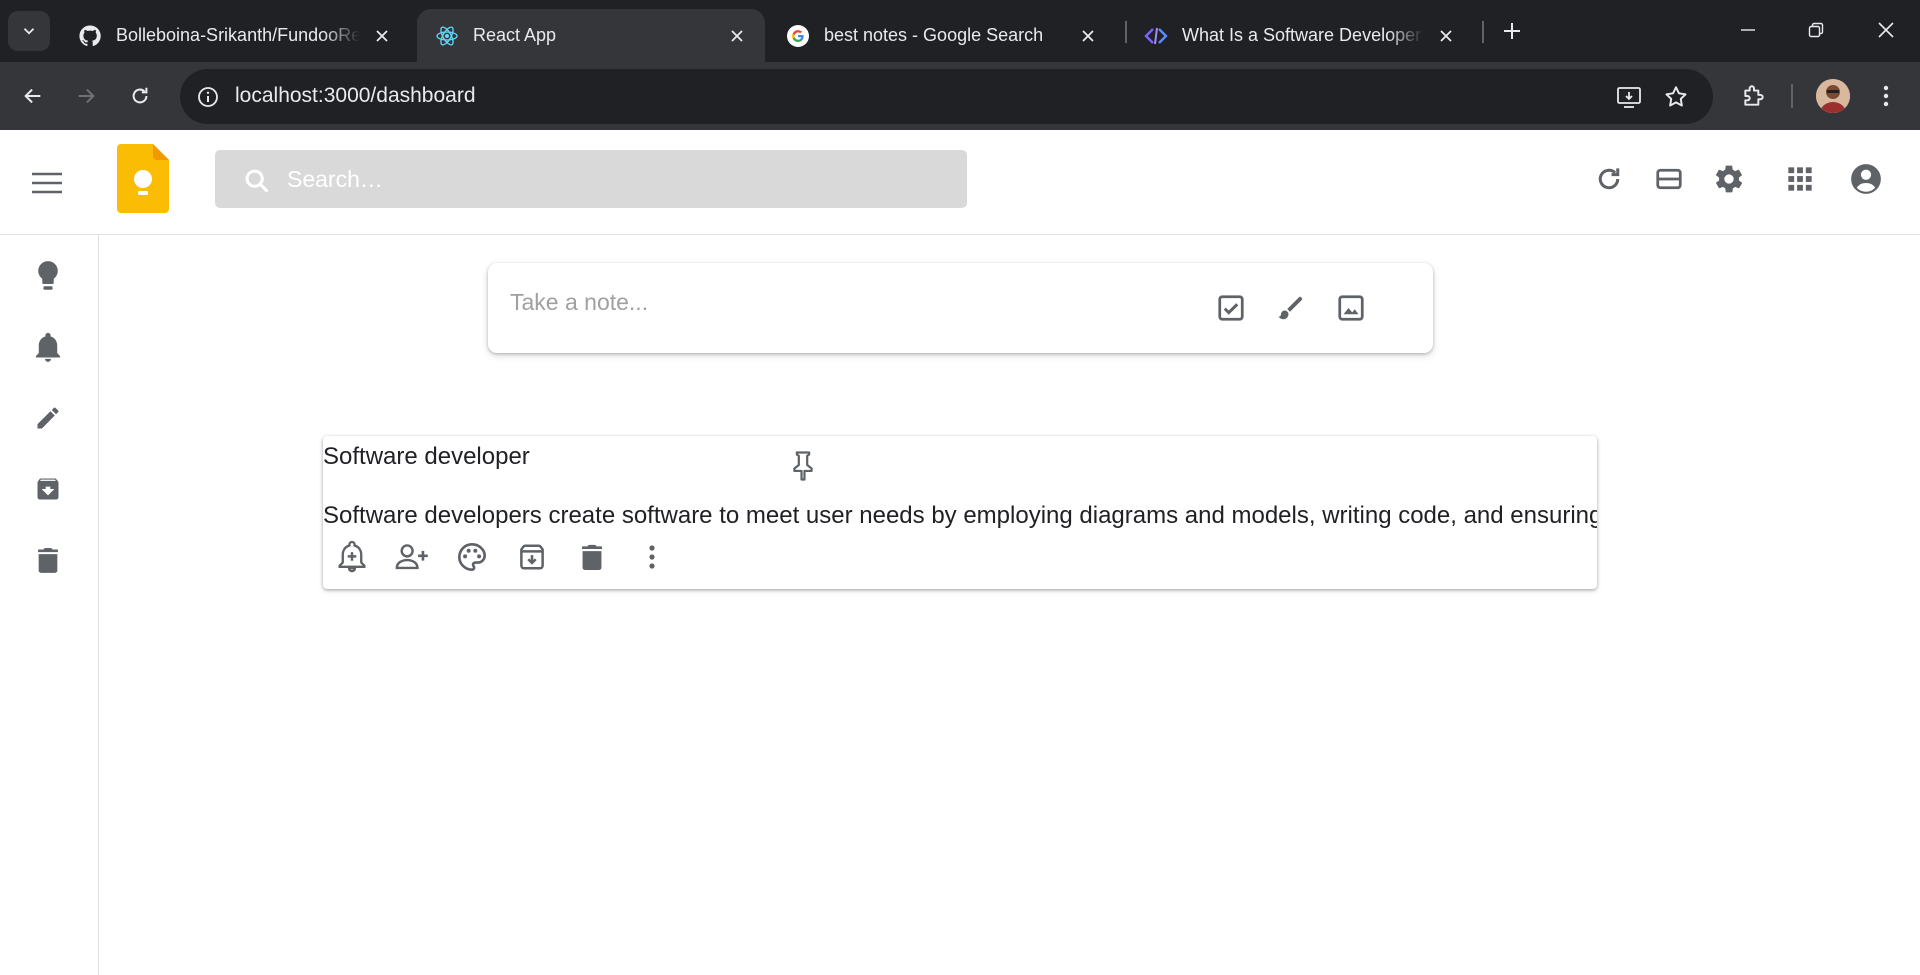 This screenshot has width=1920, height=975. I want to click on url-text: localhost:3000/dashboard, so click(355, 95).